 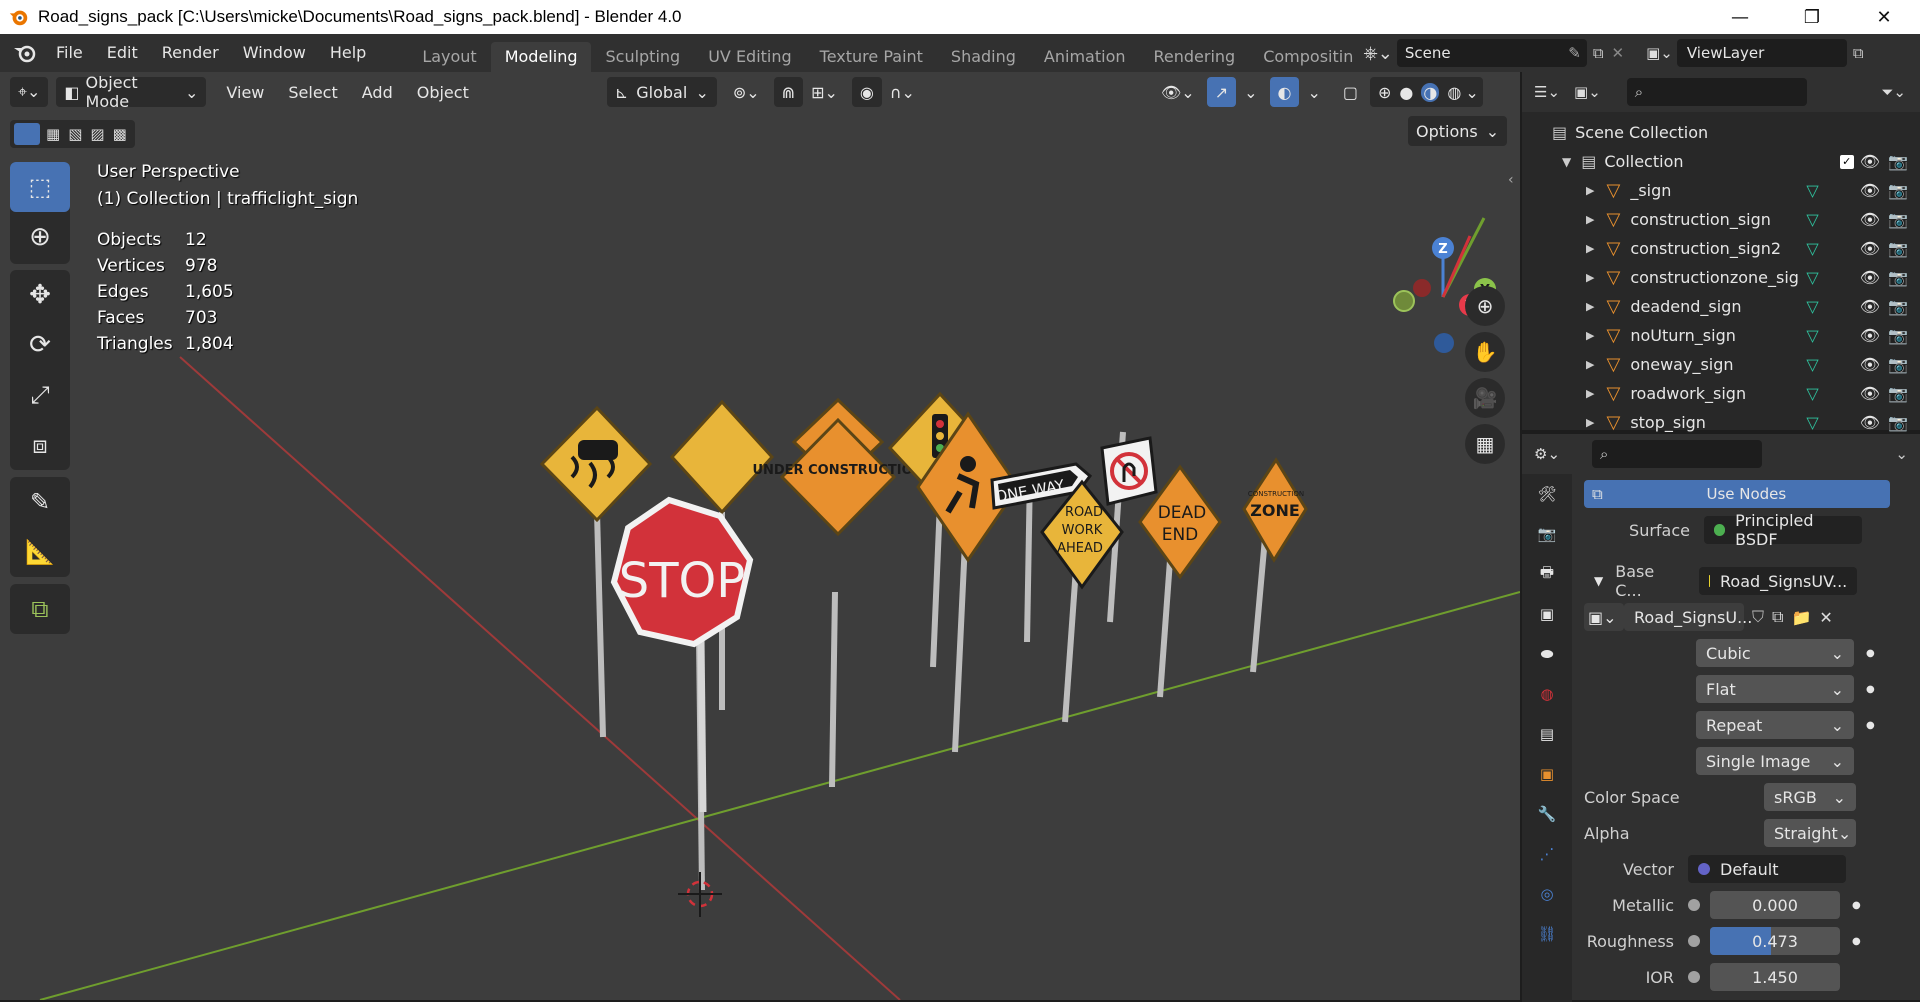 What do you see at coordinates (1810, 833) in the screenshot?
I see `alpha-dropdown: Straight ⌄` at bounding box center [1810, 833].